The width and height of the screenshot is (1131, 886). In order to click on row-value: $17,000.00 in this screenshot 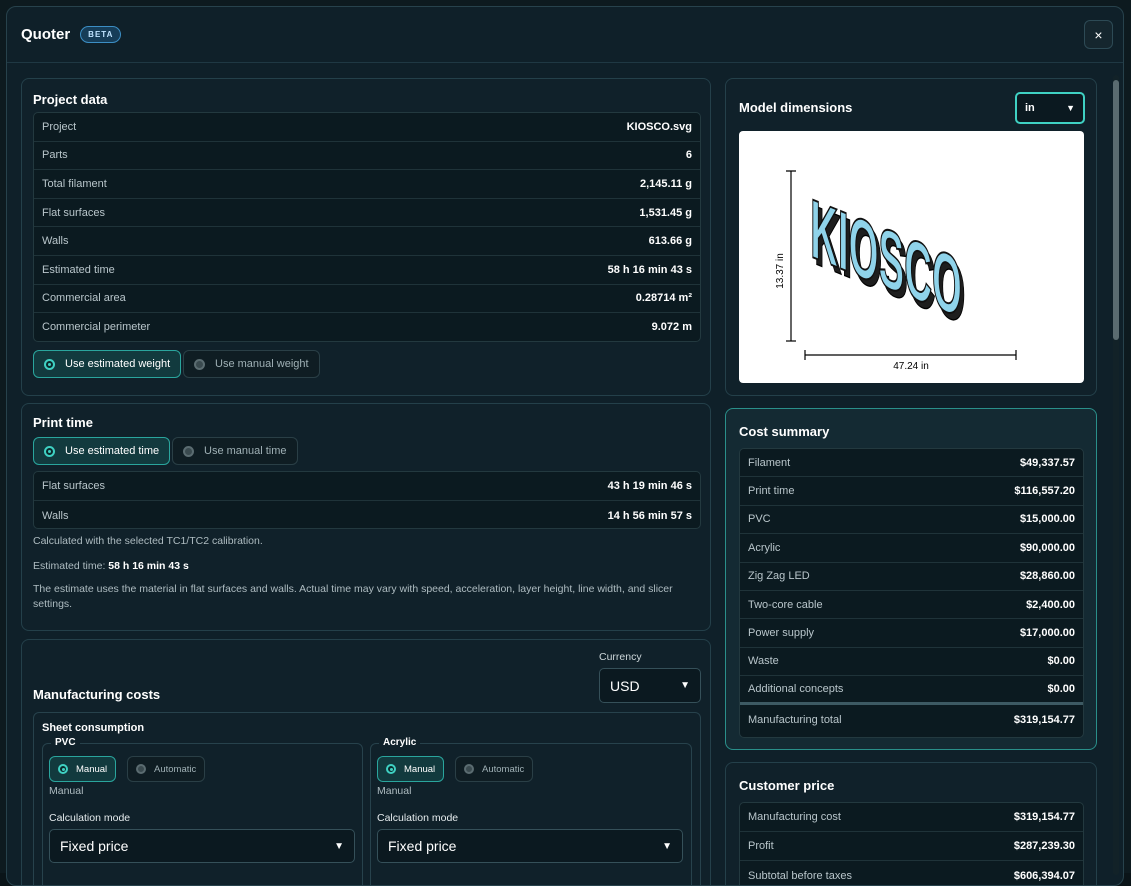, I will do `click(1047, 633)`.